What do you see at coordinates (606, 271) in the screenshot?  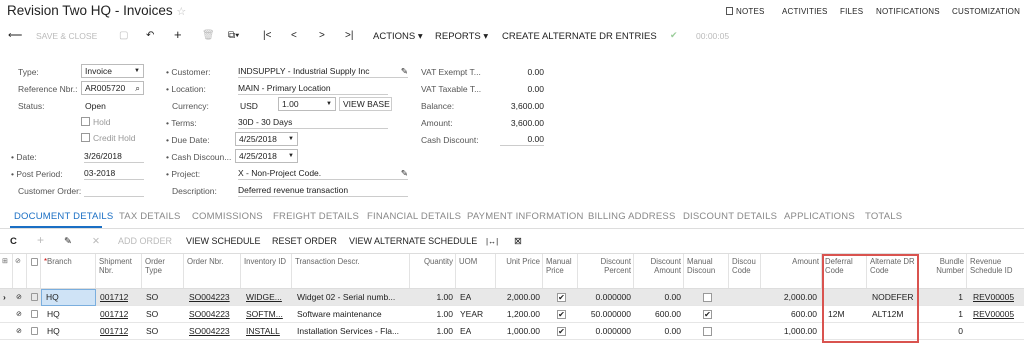 I see `col-header-discount-percent: Discount Percent` at bounding box center [606, 271].